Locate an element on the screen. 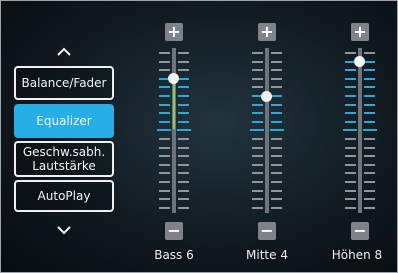  slider-fill is located at coordinates (174, 103).